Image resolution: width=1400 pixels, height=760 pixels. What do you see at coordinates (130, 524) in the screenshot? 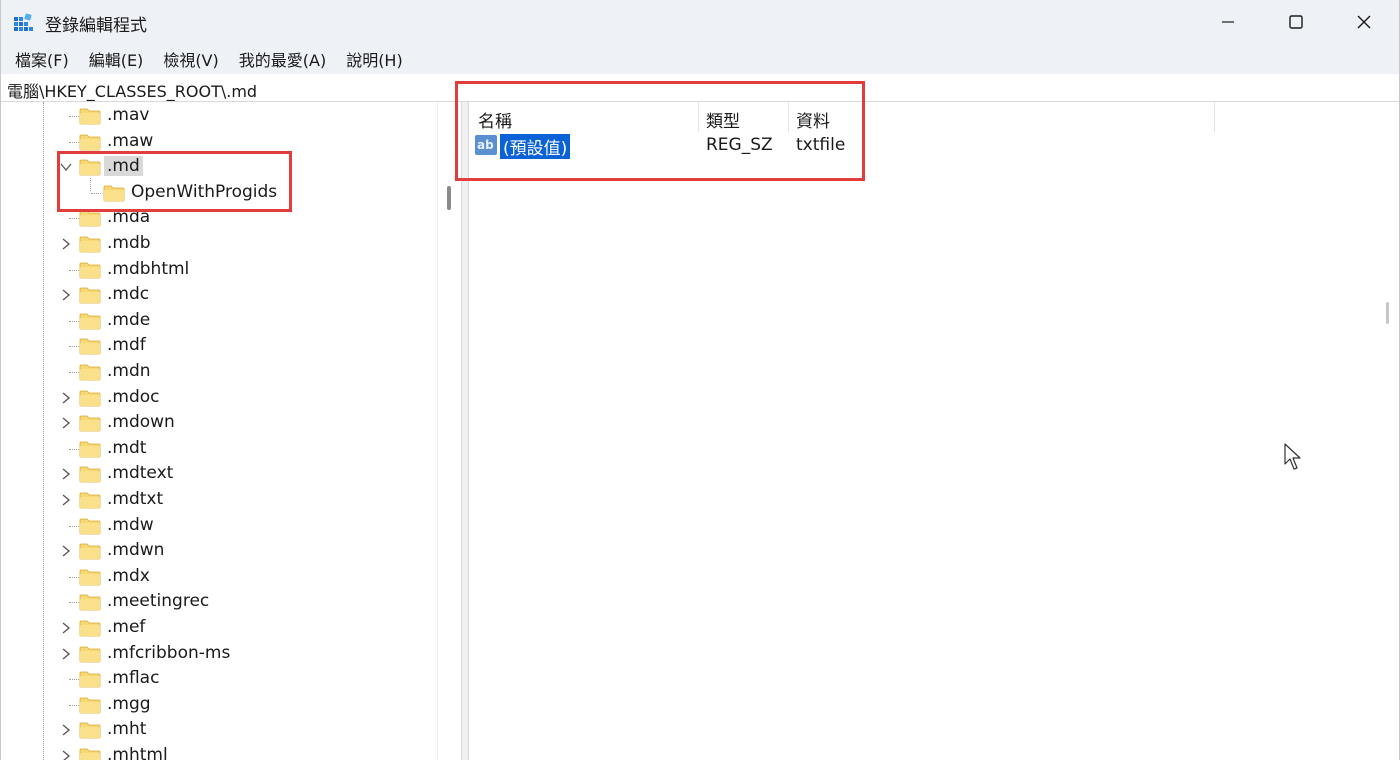
I see `tree-key-label: .mdw` at bounding box center [130, 524].